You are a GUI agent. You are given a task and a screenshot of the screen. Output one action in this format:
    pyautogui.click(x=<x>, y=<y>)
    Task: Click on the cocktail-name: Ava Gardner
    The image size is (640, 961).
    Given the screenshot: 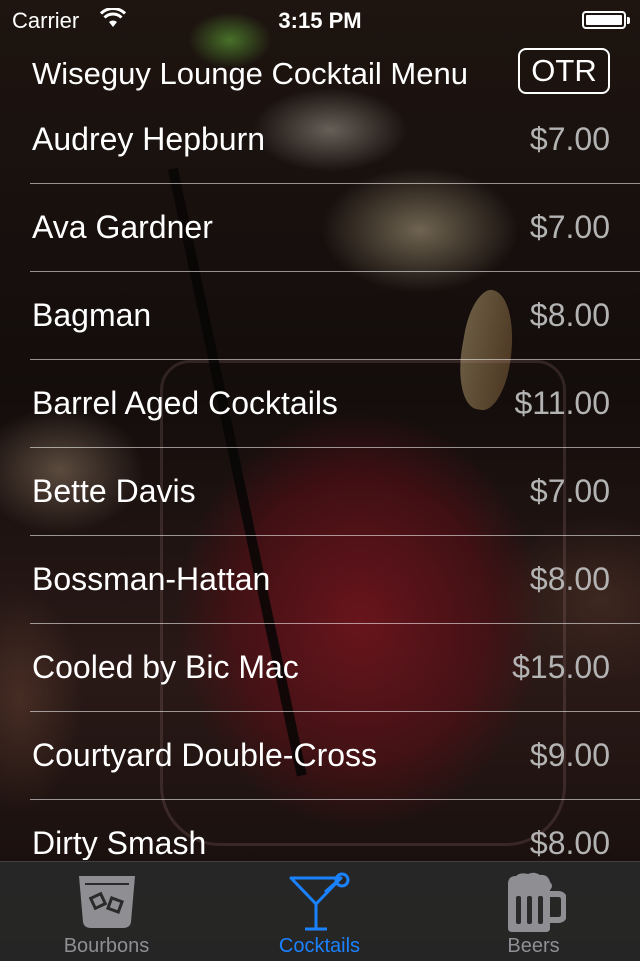 What is the action you would take?
    pyautogui.click(x=122, y=227)
    